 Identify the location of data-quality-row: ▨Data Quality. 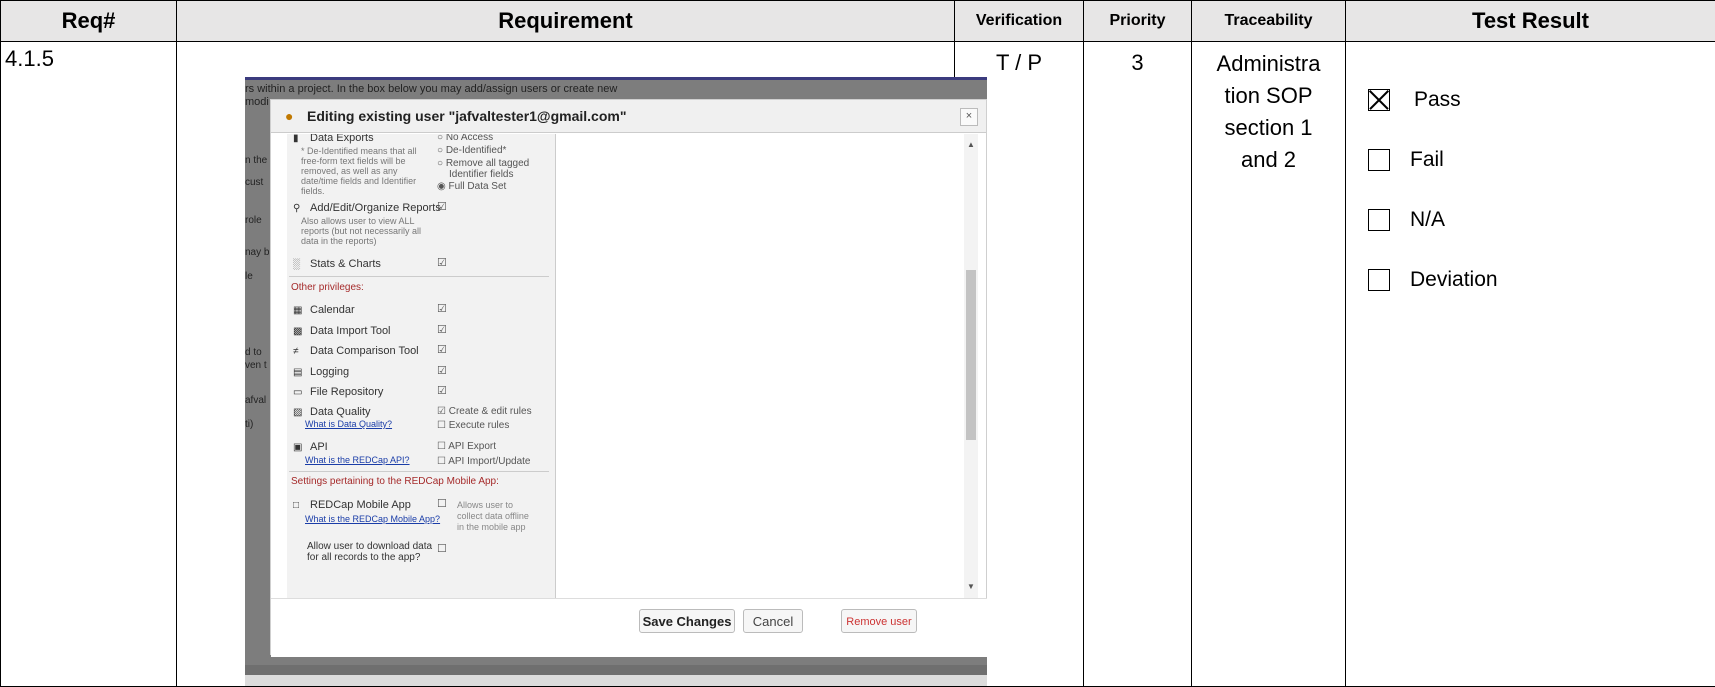
(332, 412).